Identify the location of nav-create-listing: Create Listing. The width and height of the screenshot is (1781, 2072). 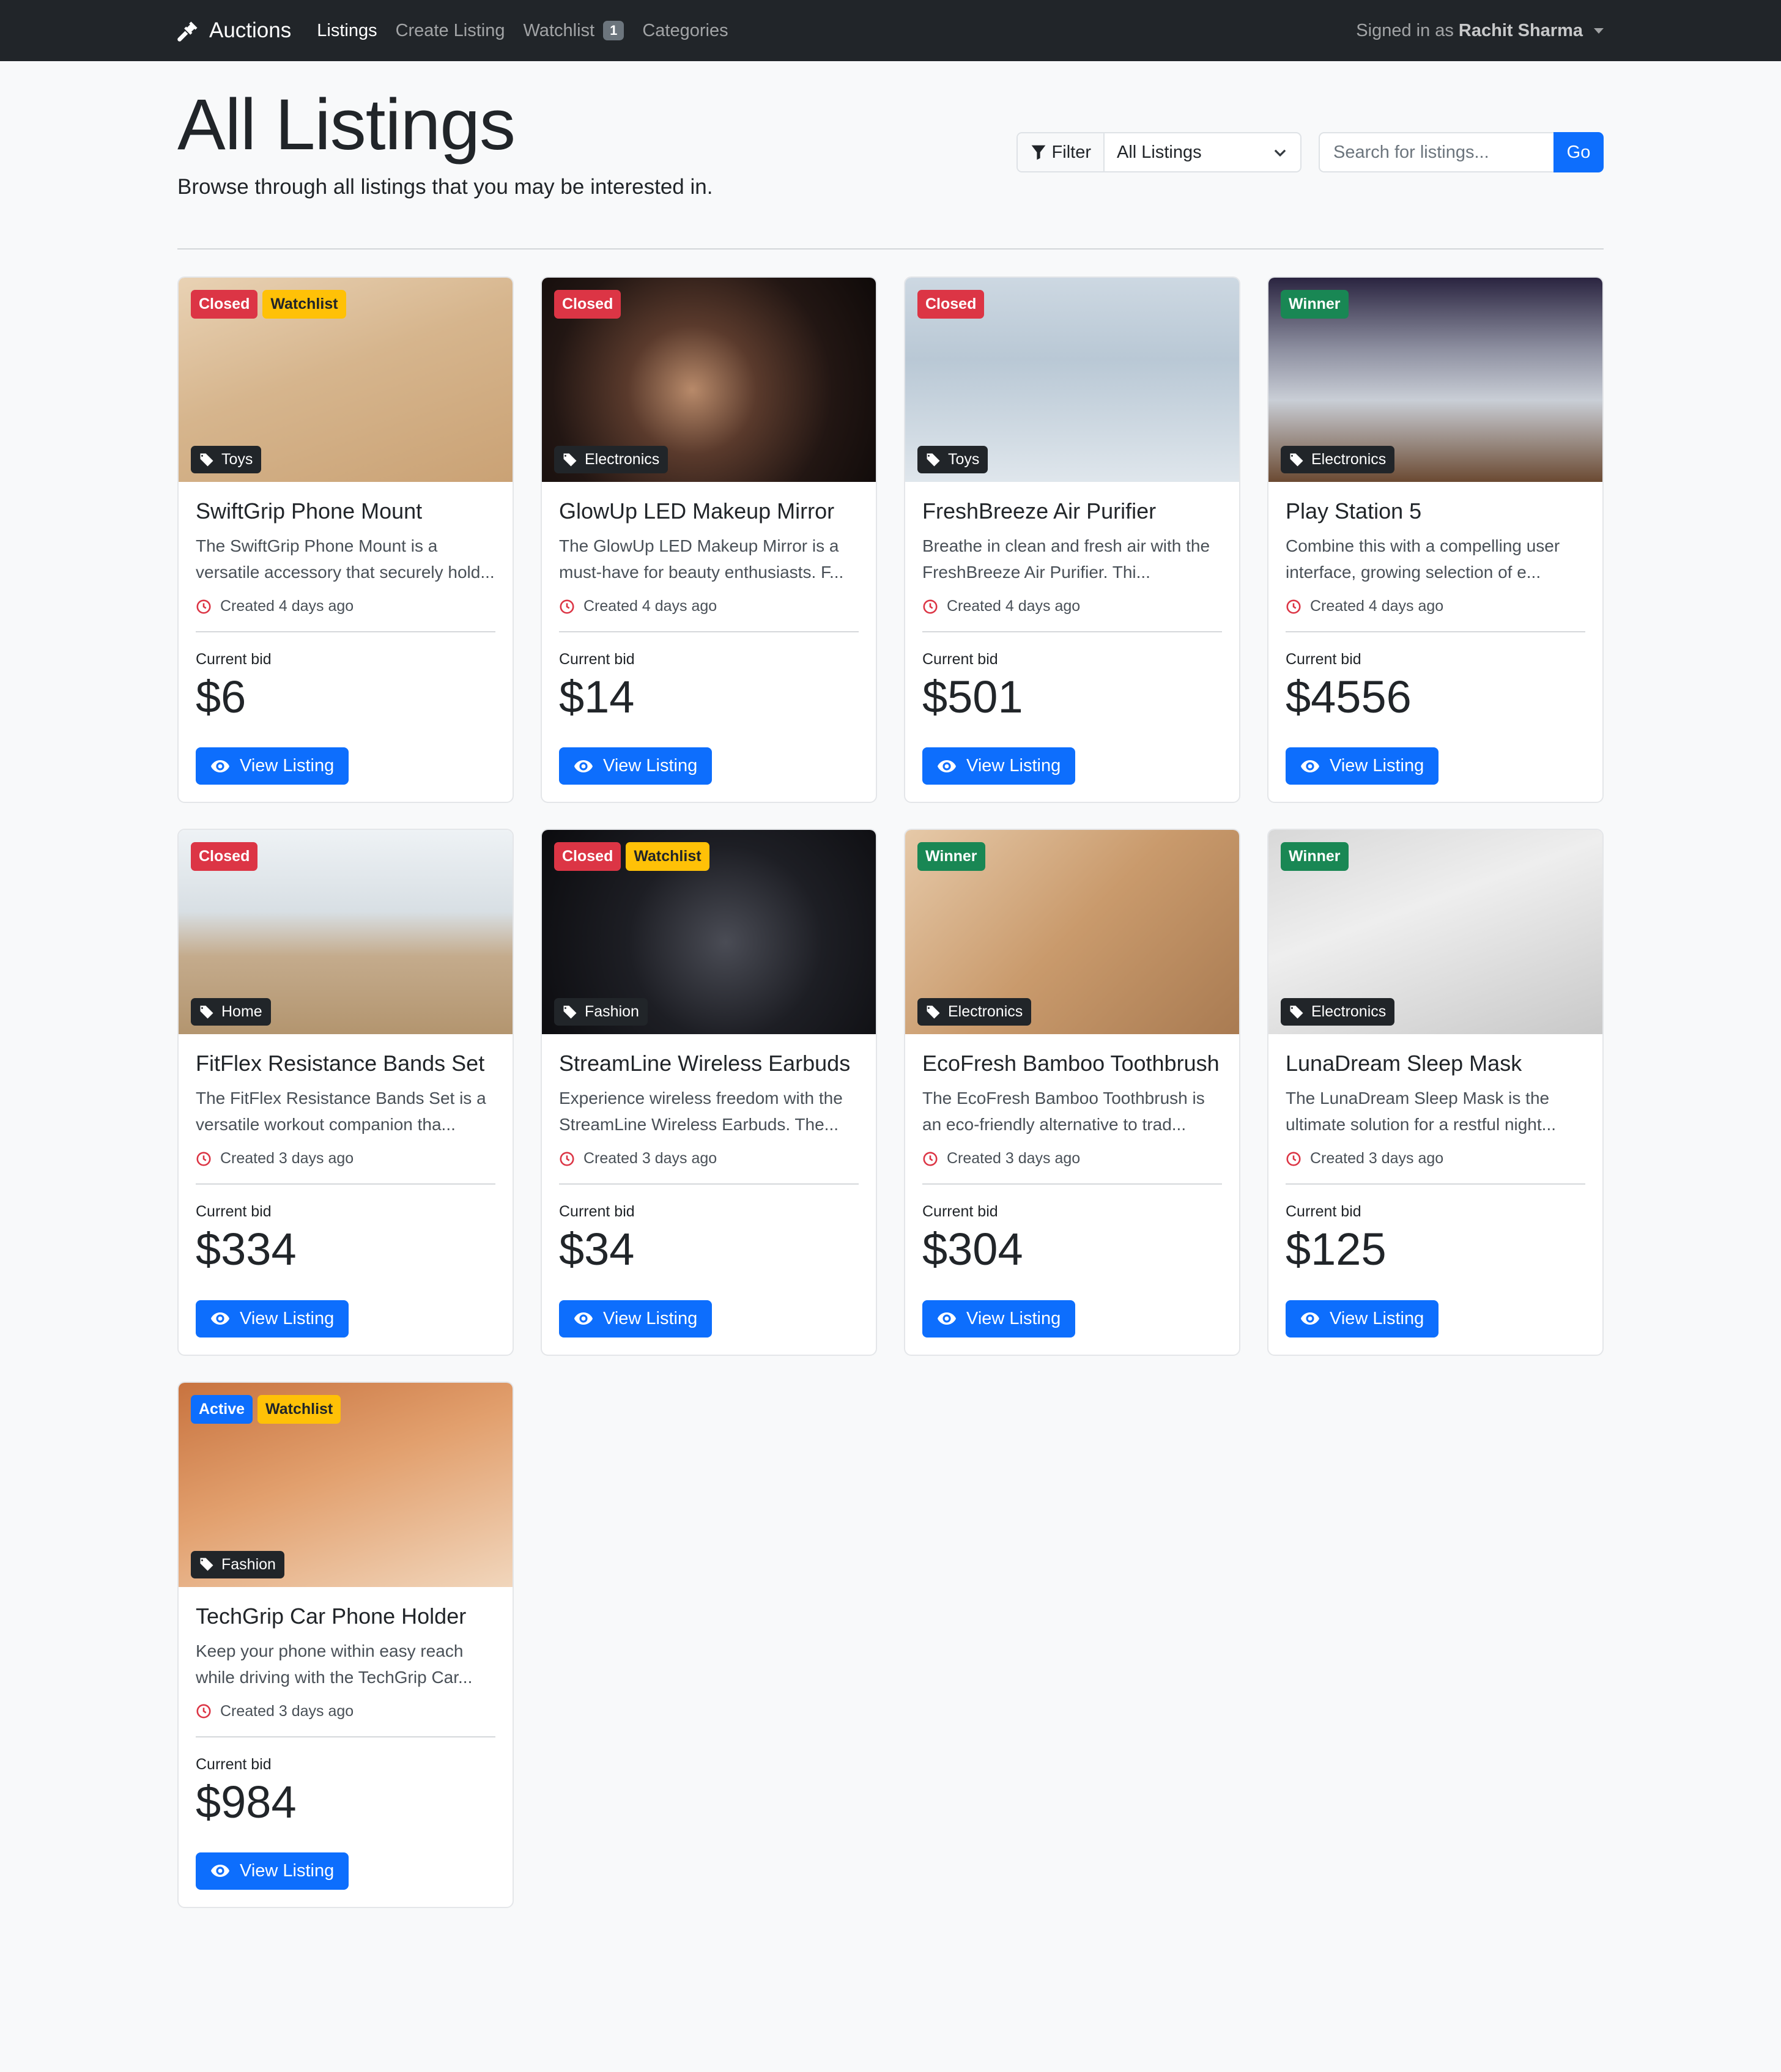
(451, 31).